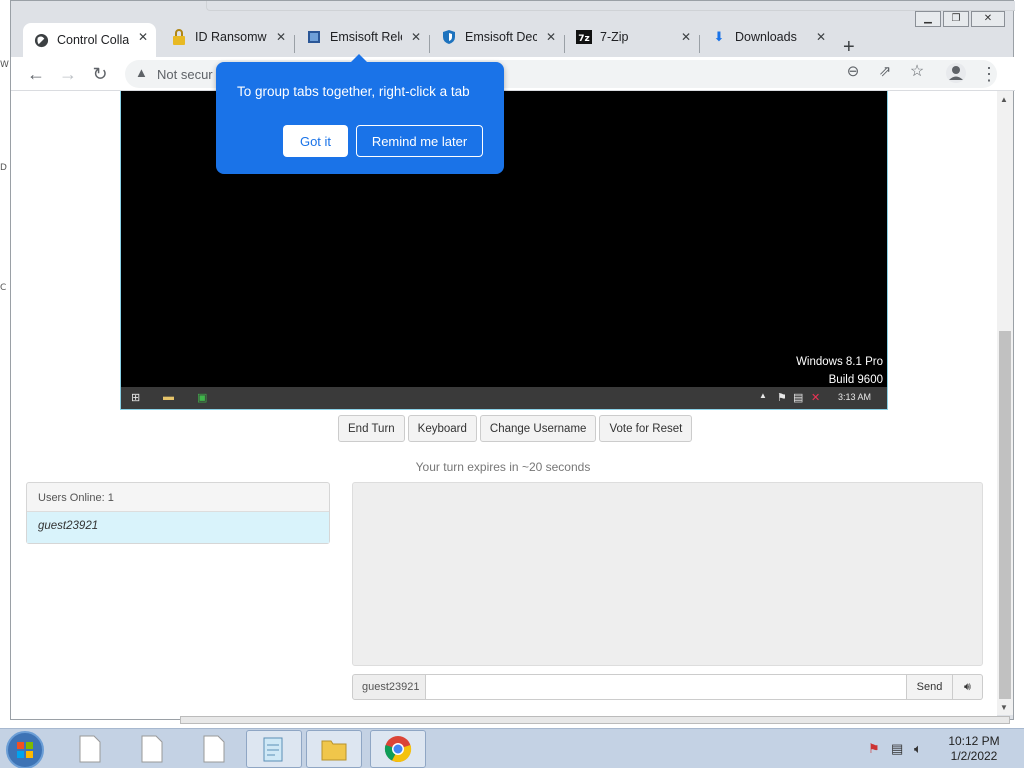 This screenshot has height=768, width=1024. I want to click on profile-avatar-icon, so click(956, 73).